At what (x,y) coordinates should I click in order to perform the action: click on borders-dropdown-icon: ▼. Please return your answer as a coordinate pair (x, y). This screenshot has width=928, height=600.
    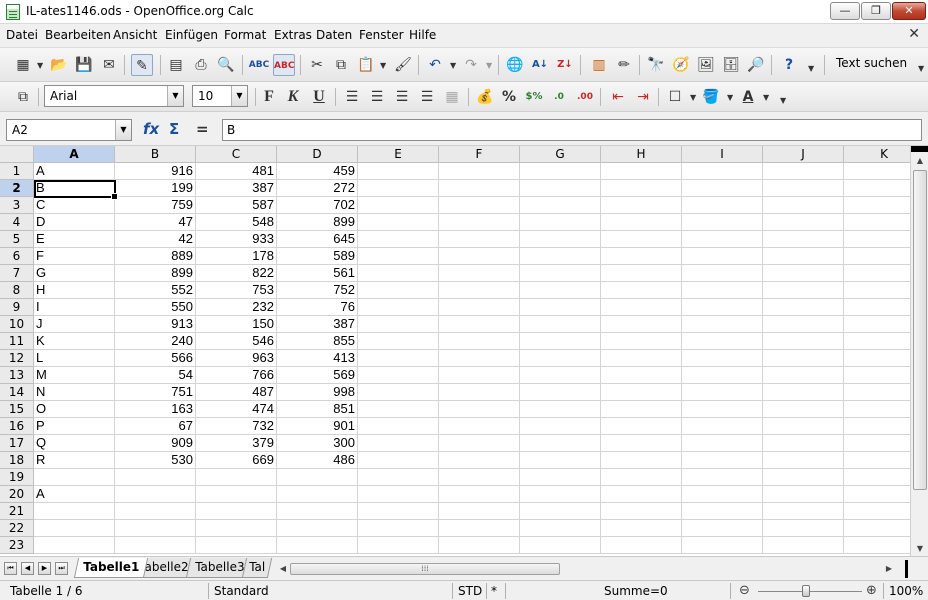
    Looking at the image, I should click on (693, 97).